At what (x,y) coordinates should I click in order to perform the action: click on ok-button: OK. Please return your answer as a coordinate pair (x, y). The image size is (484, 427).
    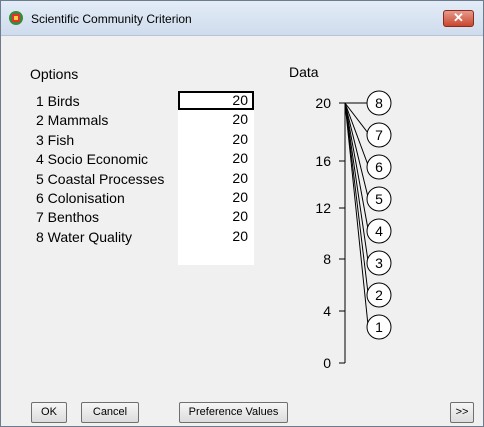
    Looking at the image, I should click on (49, 412).